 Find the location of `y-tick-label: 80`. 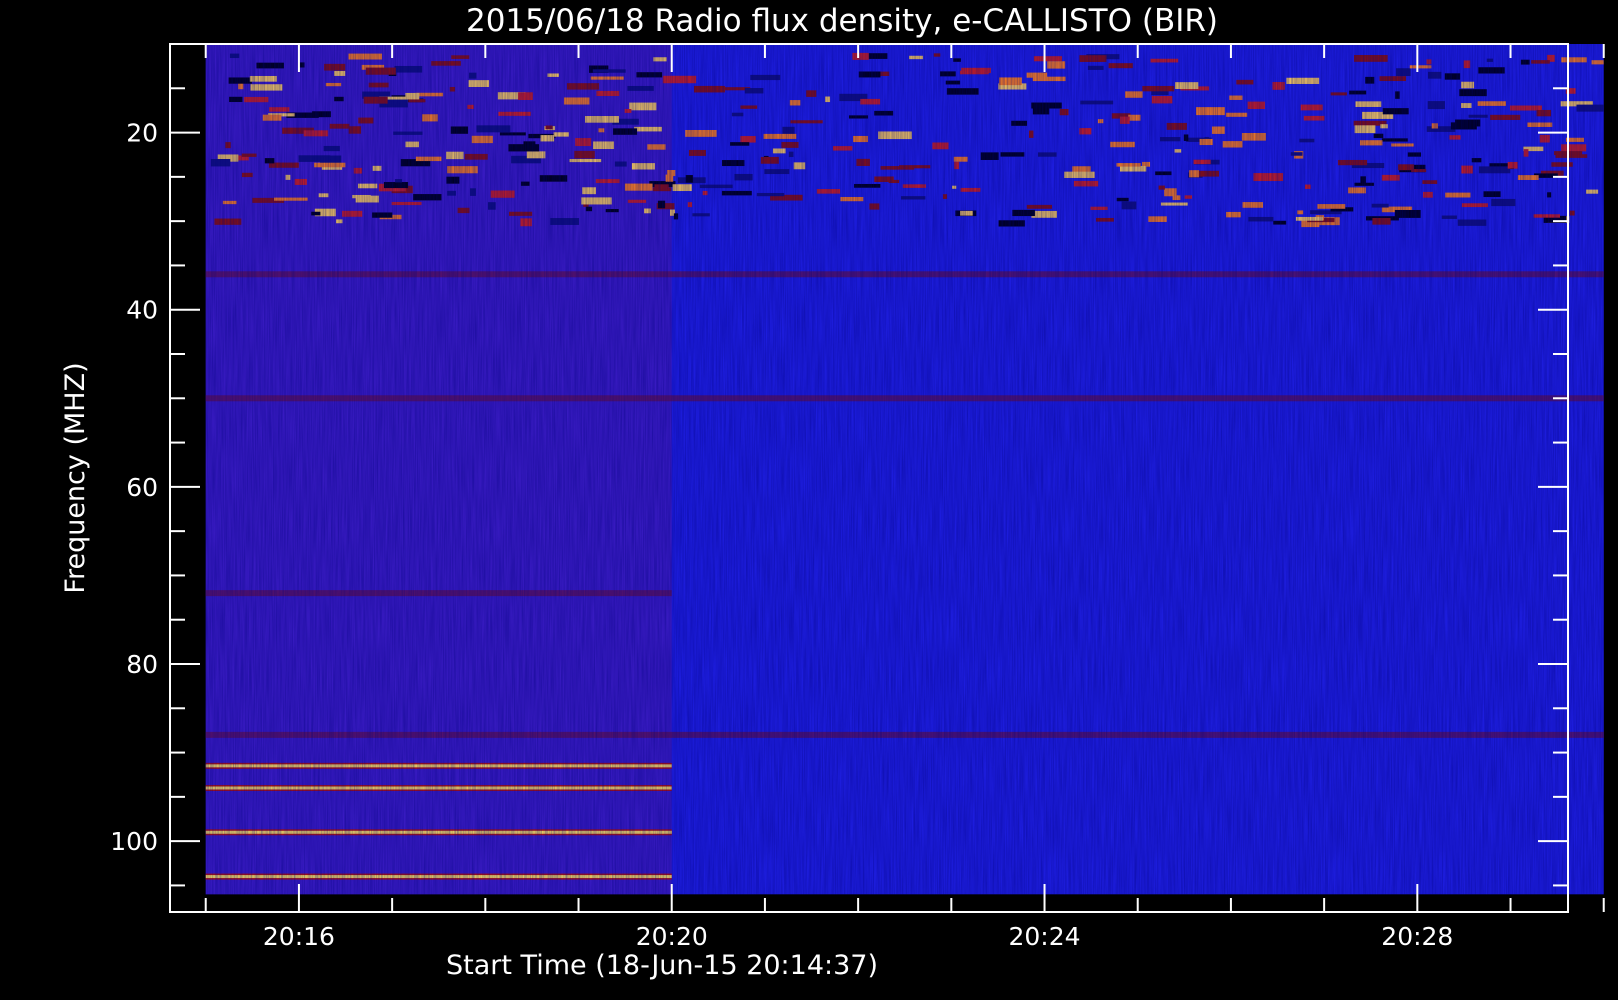

y-tick-label: 80 is located at coordinates (142, 664).